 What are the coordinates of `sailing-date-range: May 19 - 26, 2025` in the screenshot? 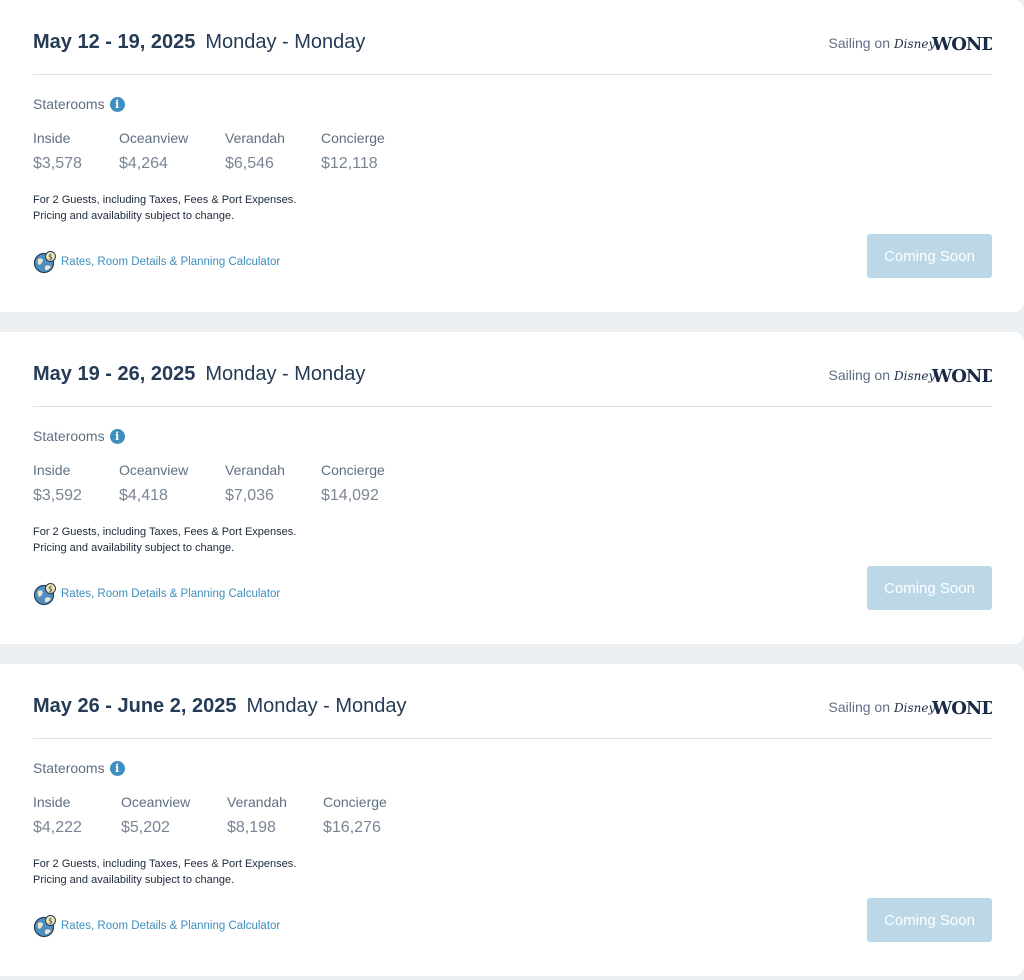 It's located at (114, 374).